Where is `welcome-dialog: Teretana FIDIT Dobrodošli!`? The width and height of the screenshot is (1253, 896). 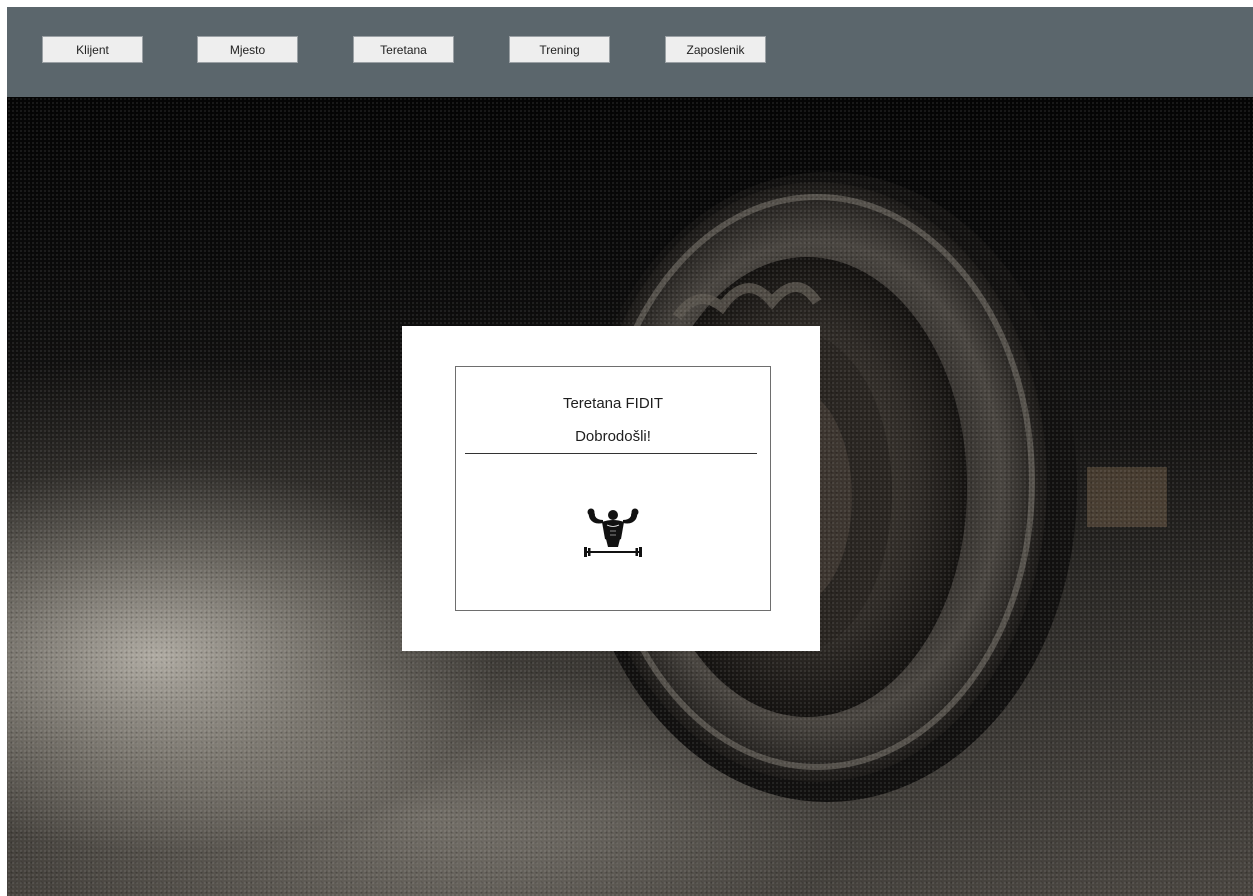
welcome-dialog: Teretana FIDIT Dobrodošli! is located at coordinates (611, 488).